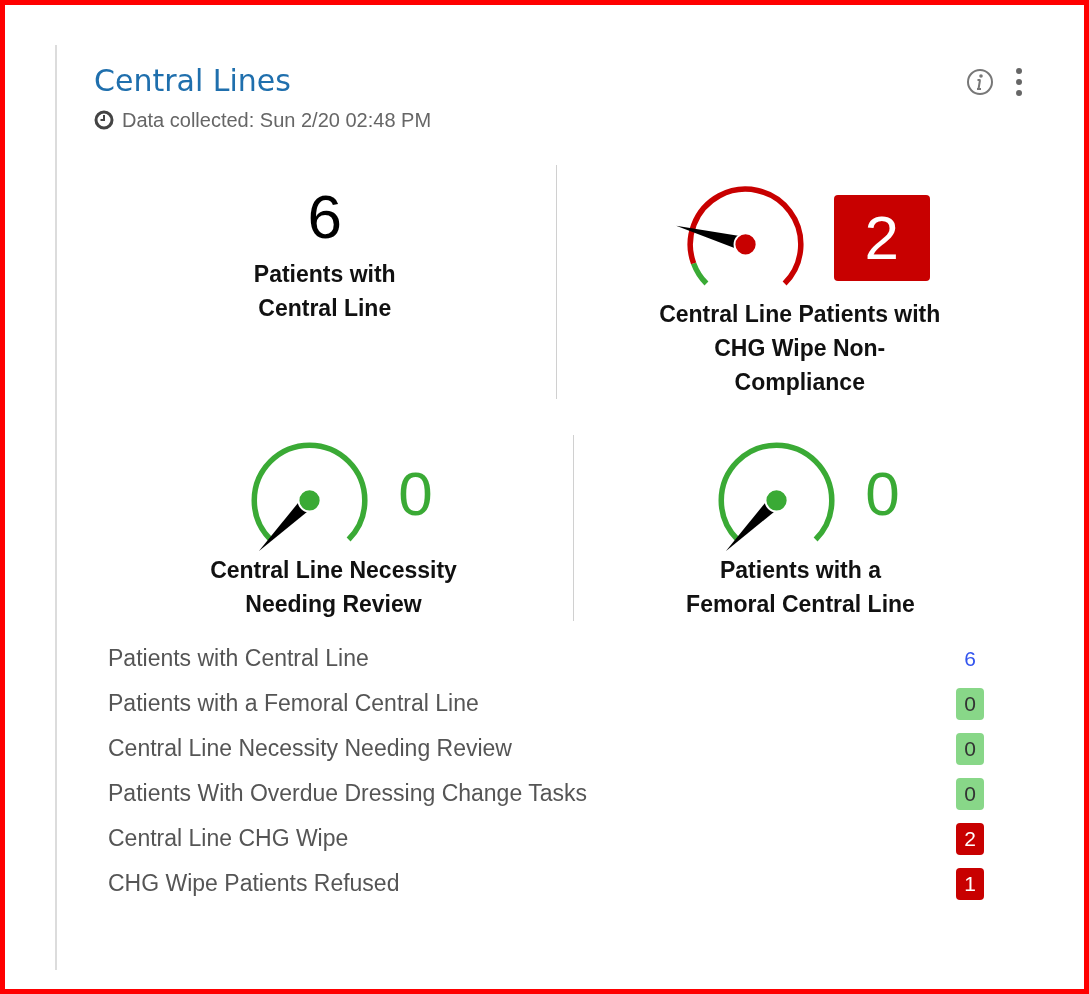 The image size is (1089, 994). I want to click on metric-label: Patients With Overdue Dressing Change Tasks, so click(347, 794).